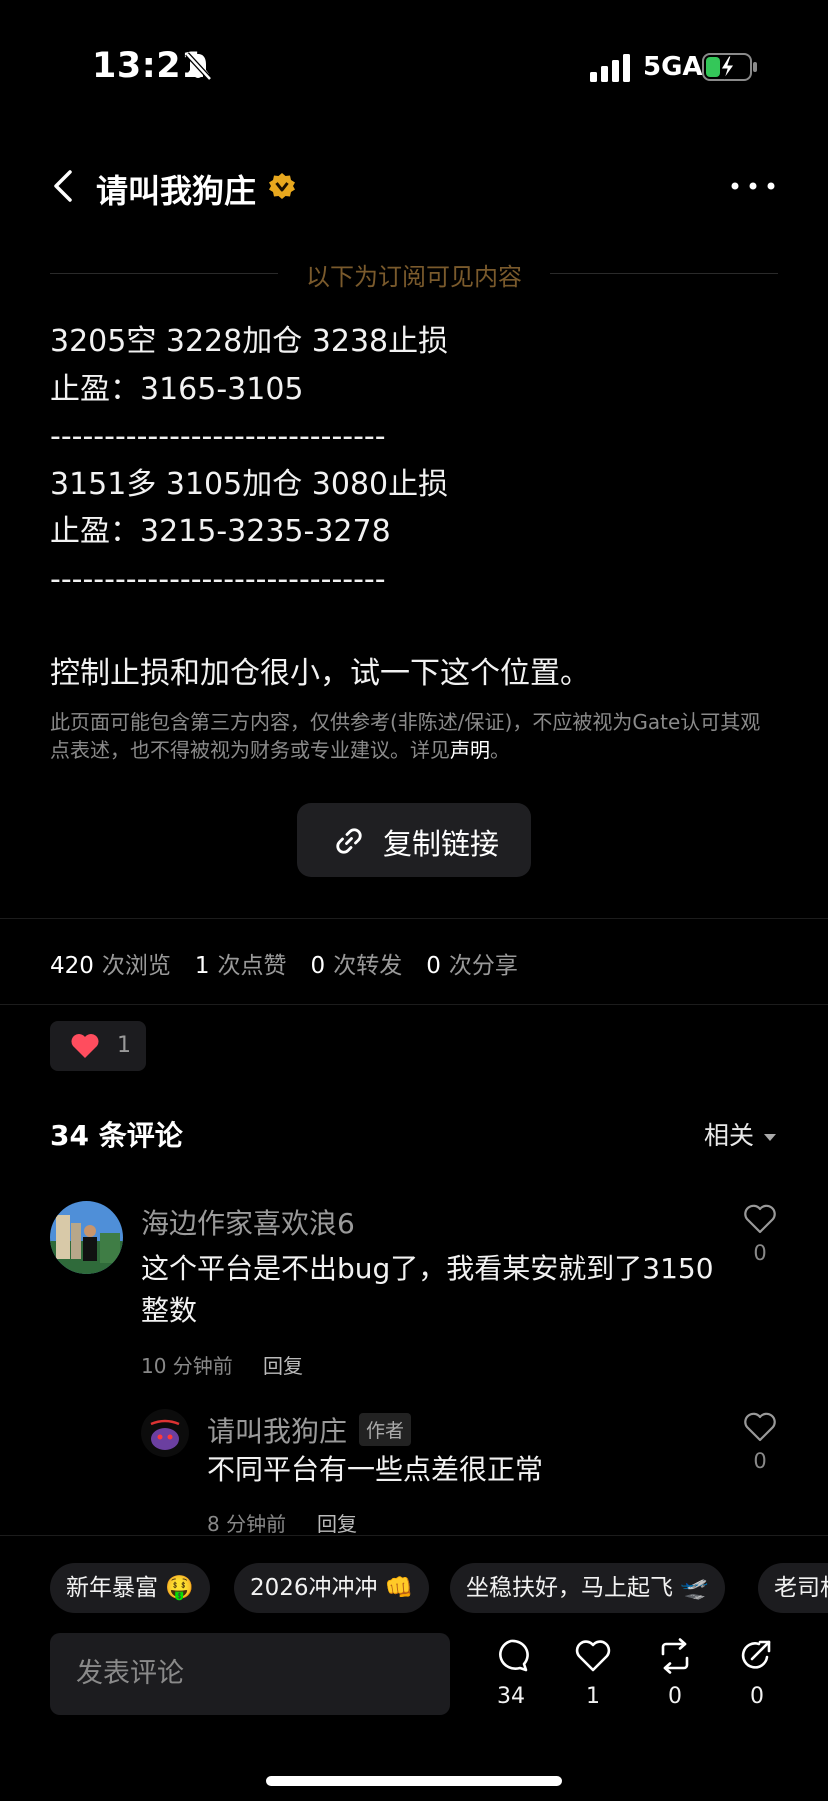  What do you see at coordinates (63, 186) in the screenshot?
I see `back-arrow-icon` at bounding box center [63, 186].